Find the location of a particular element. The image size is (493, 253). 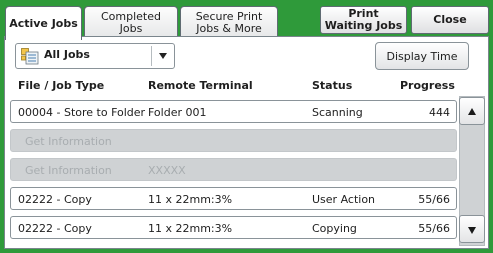

tab-secure-print-jobs: Secure Print Jobs & More is located at coordinates (229, 22).